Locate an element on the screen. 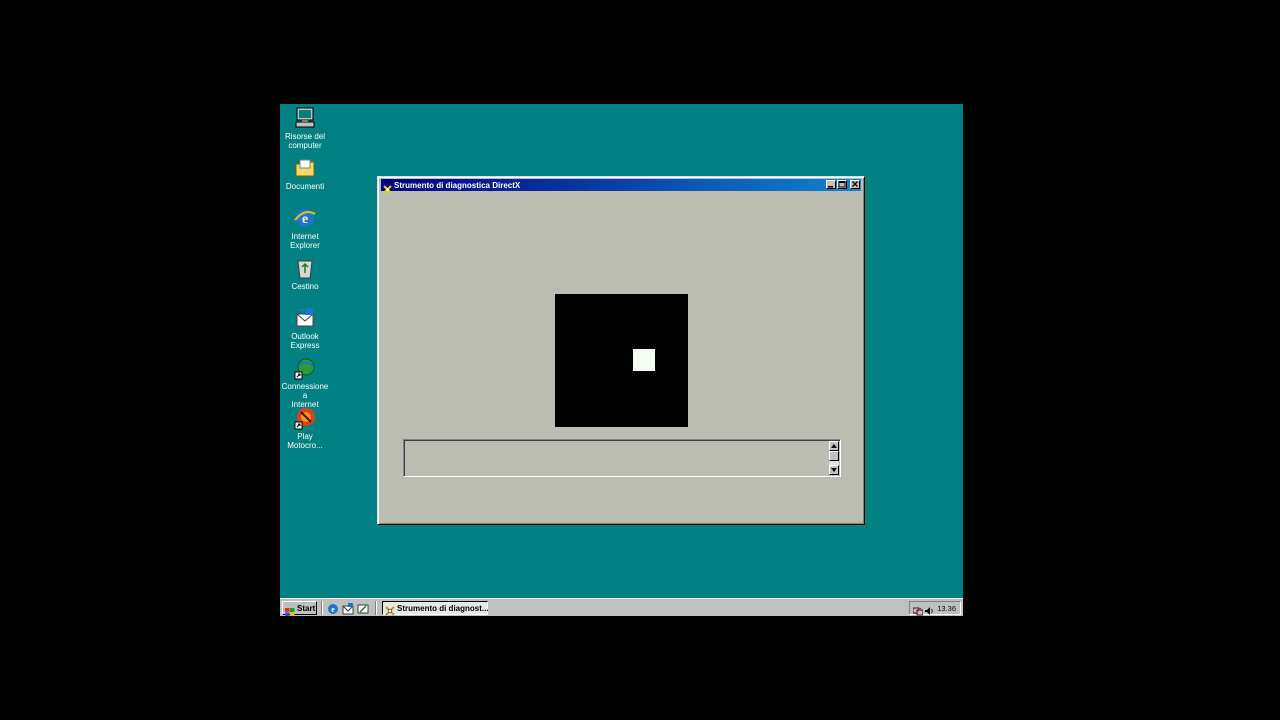  quicklaunch-show-desktop-icon is located at coordinates (363, 608).